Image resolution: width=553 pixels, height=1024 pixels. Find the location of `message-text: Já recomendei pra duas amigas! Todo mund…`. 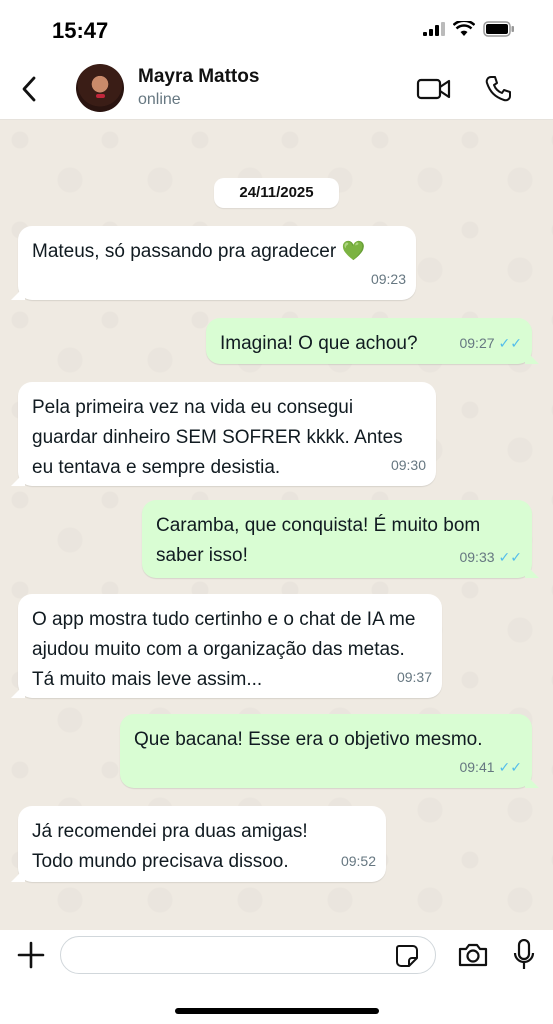

message-text: Já recomendei pra duas amigas! Todo mund… is located at coordinates (170, 846).